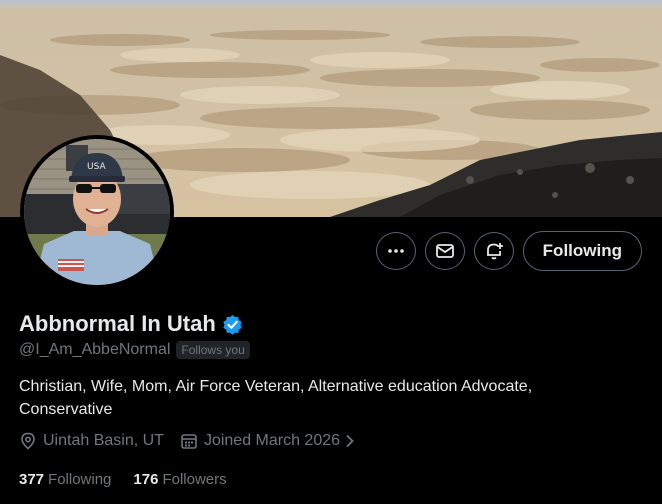 The width and height of the screenshot is (662, 504). I want to click on follows-you-badge: Follows you, so click(213, 350).